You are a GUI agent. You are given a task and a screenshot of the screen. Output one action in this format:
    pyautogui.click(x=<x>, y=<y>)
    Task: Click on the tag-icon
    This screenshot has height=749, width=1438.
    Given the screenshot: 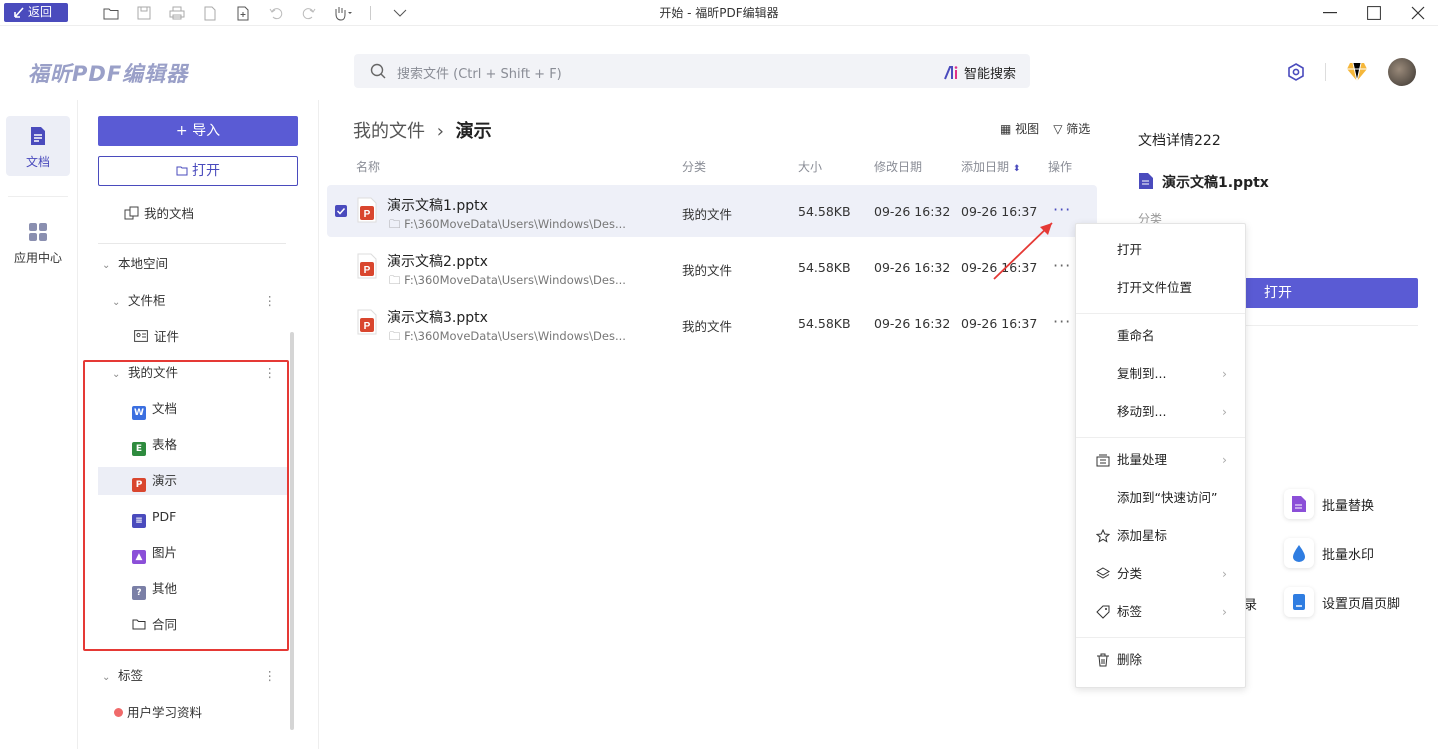 What is the action you would take?
    pyautogui.click(x=1103, y=612)
    